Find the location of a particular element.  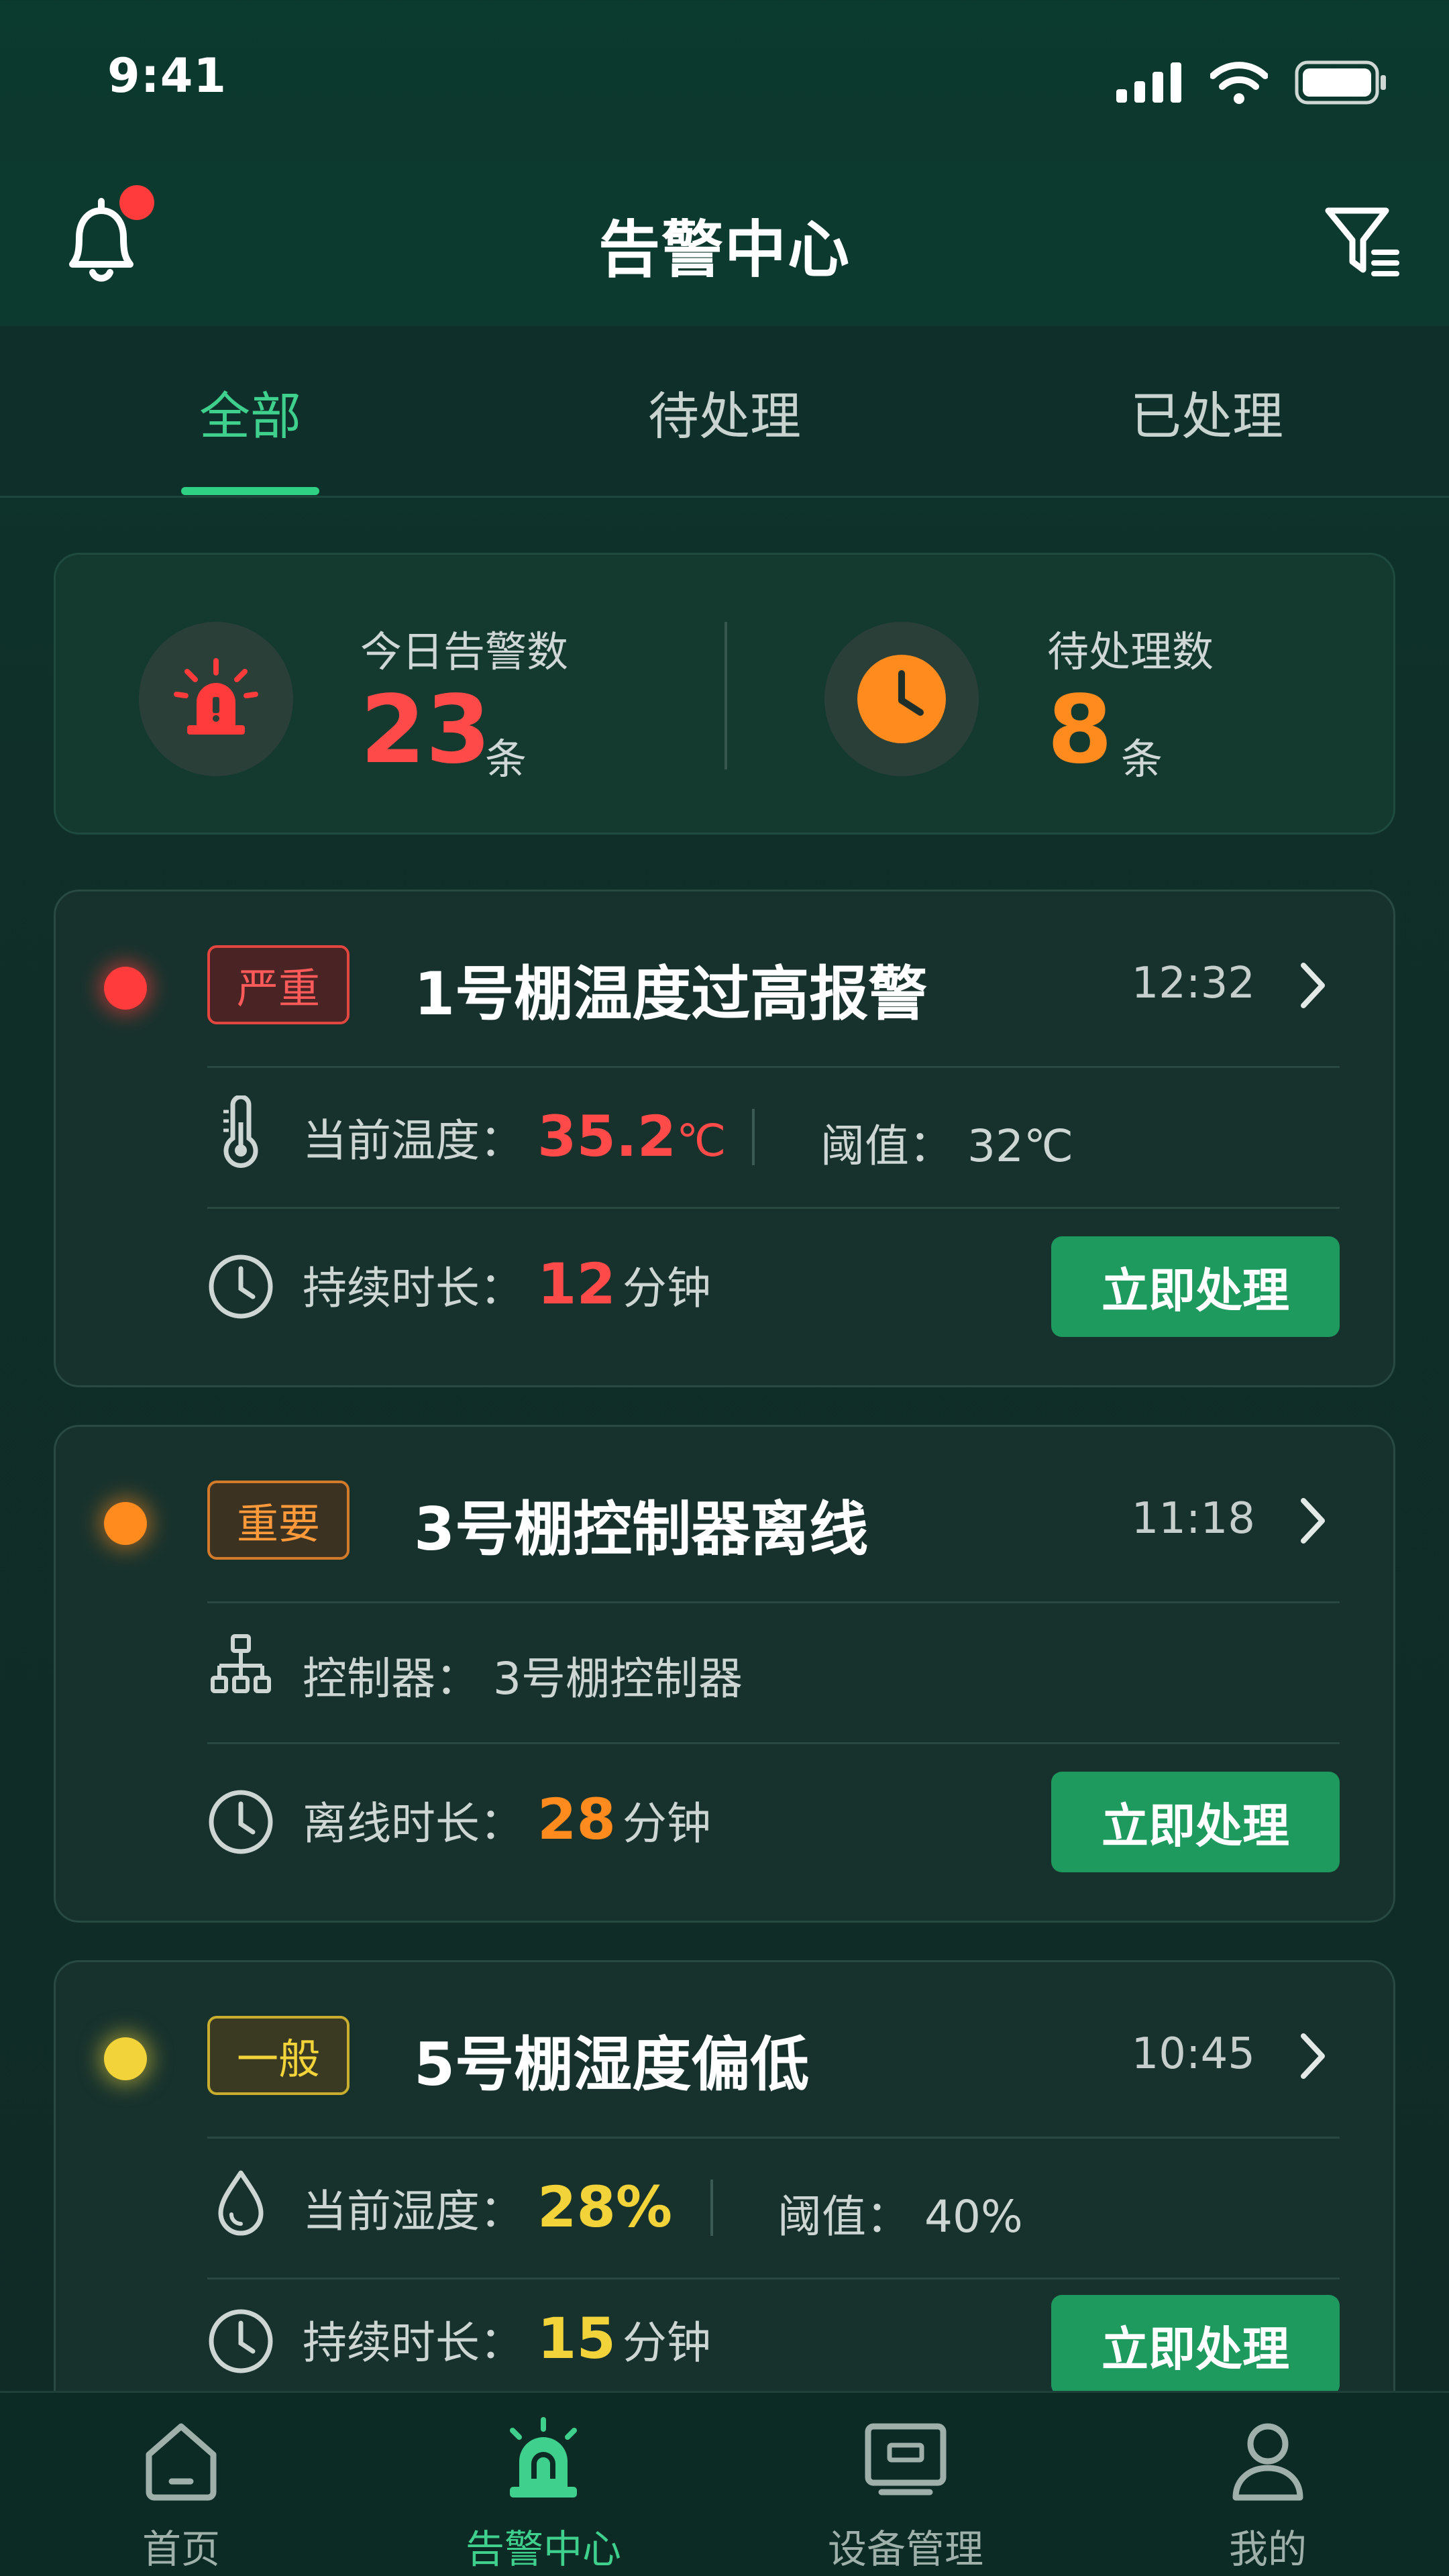

offline-duration-unit: 分钟 is located at coordinates (666, 1823).